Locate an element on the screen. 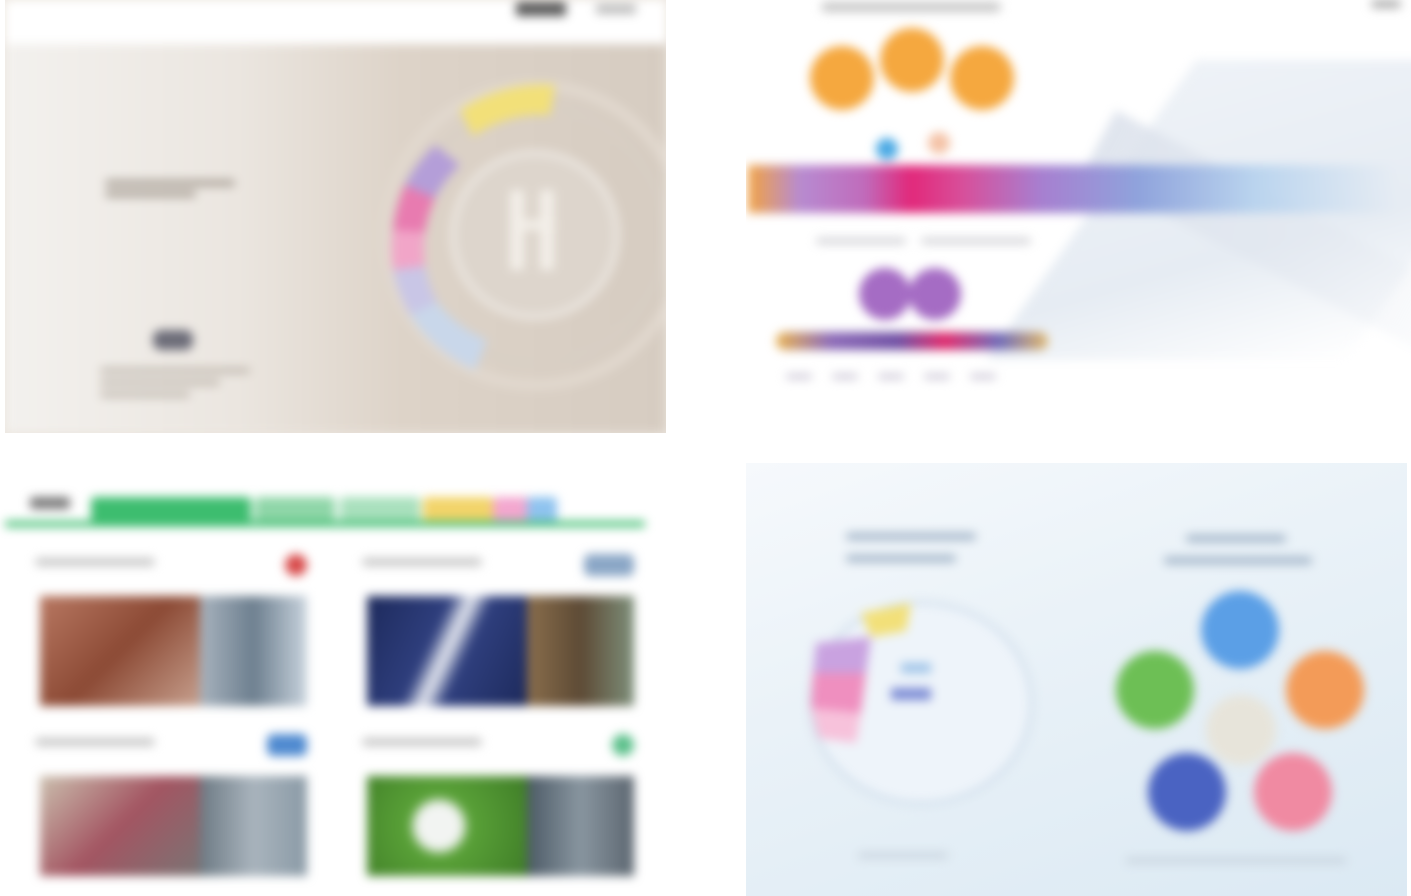 The image size is (1411, 896). heading-placeholder is located at coordinates (170, 188).